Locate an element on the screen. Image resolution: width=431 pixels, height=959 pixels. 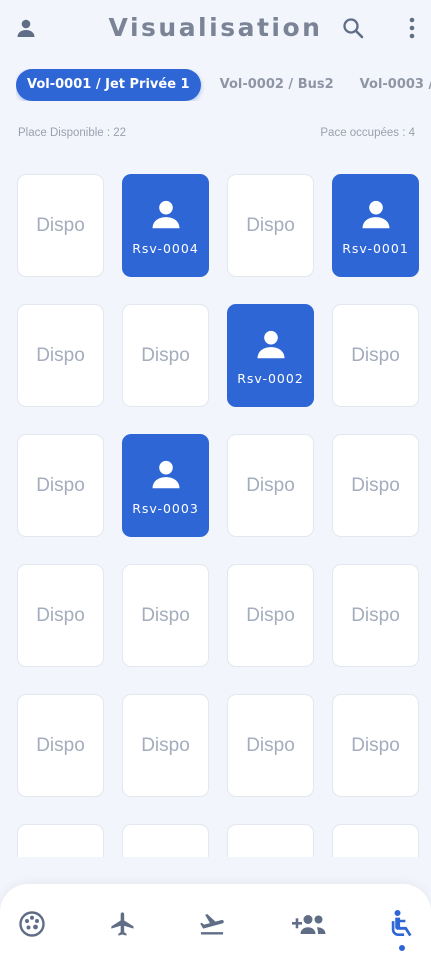
reservation-label: Rsv-0001 is located at coordinates (375, 248).